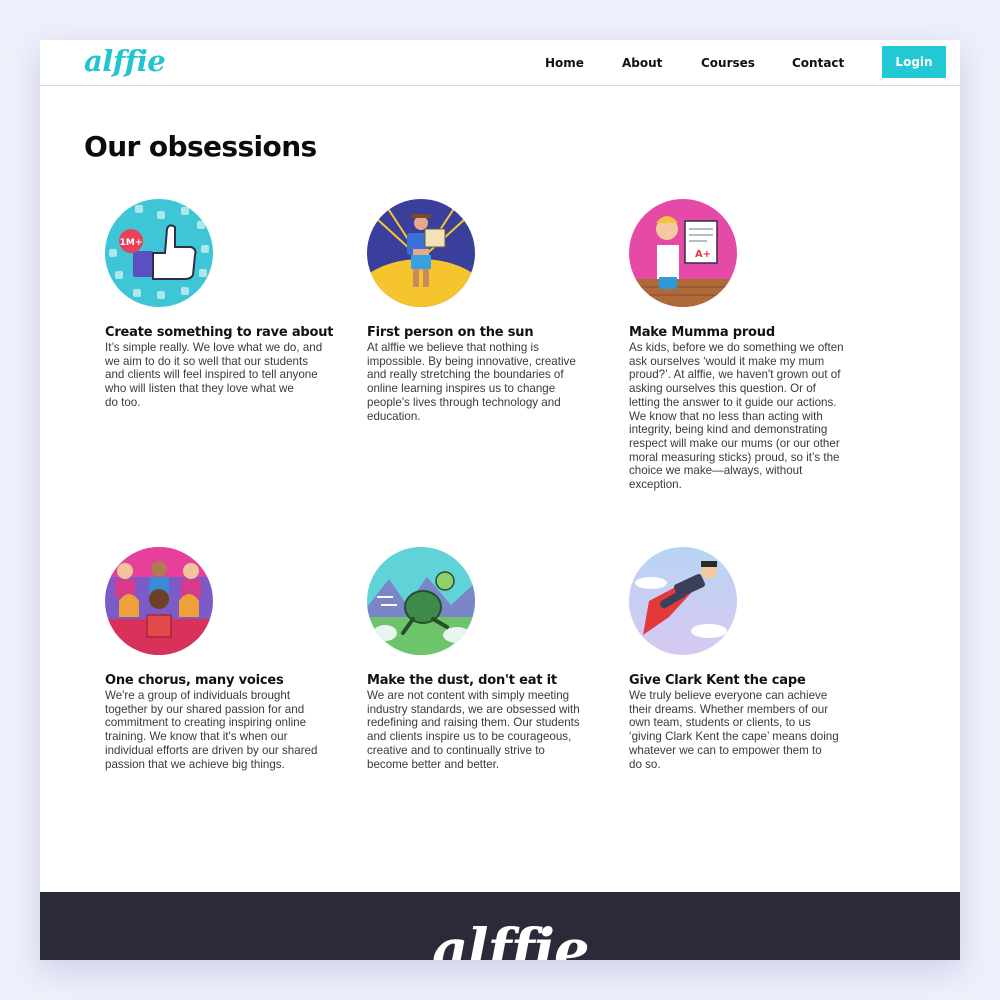 This screenshot has height=1000, width=1000. Describe the element at coordinates (421, 253) in the screenshot. I see `explorer-illustration` at that location.